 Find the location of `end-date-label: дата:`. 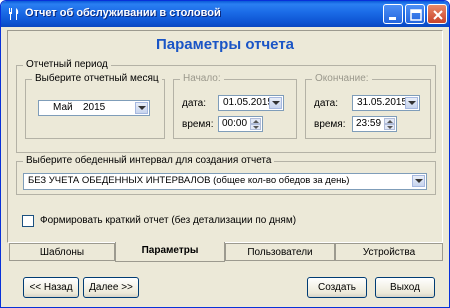

end-date-label: дата: is located at coordinates (326, 103).